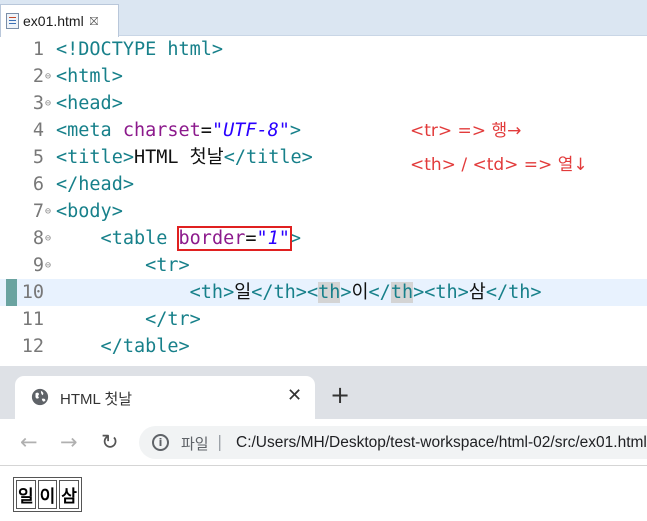 The width and height of the screenshot is (647, 521). I want to click on code-token: </, so click(379, 292).